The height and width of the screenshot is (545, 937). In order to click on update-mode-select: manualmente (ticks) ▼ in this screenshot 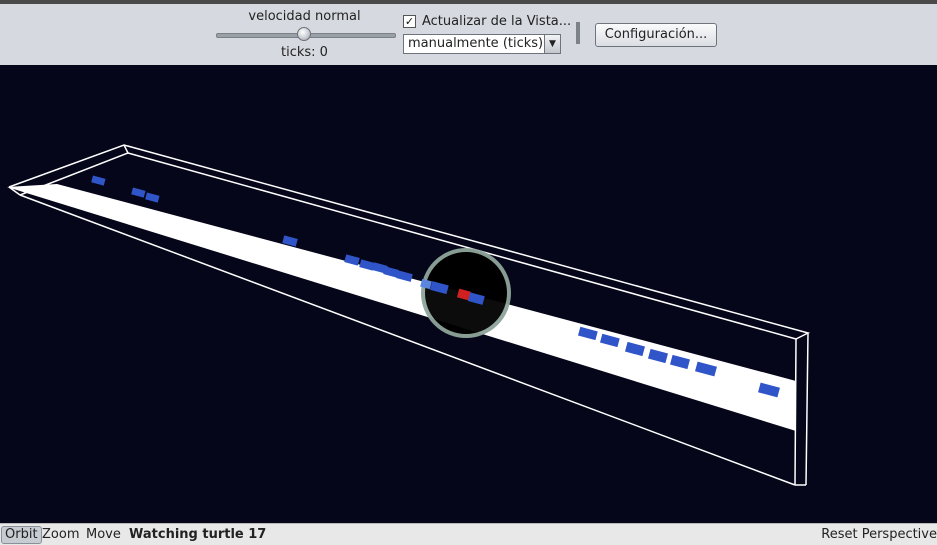, I will do `click(482, 44)`.